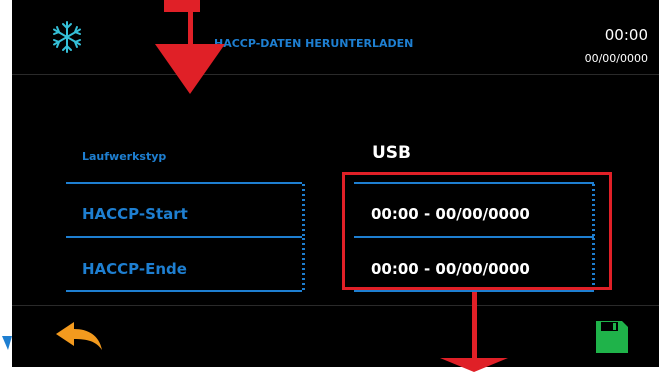  What do you see at coordinates (474, 326) in the screenshot?
I see `annotation-arrow-shaft` at bounding box center [474, 326].